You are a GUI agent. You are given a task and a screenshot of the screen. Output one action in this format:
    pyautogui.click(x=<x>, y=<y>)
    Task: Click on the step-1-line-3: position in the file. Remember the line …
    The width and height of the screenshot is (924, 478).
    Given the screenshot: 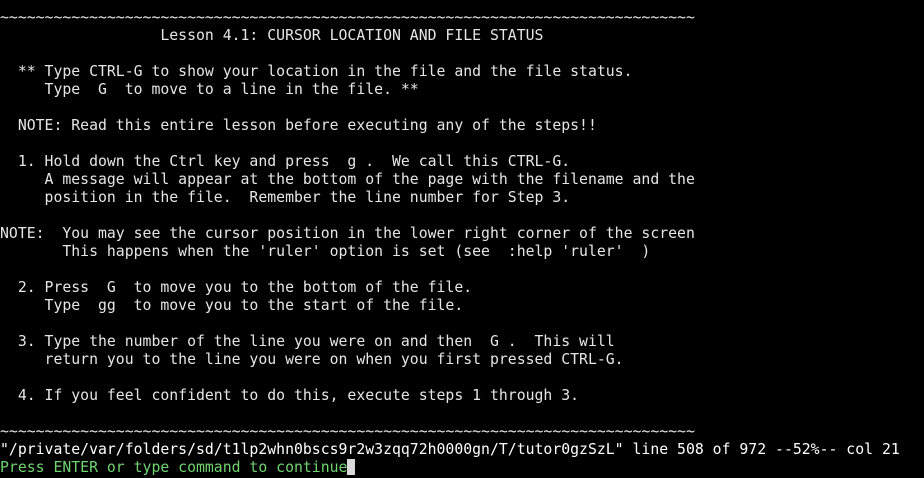 What is the action you would take?
    pyautogui.click(x=285, y=197)
    